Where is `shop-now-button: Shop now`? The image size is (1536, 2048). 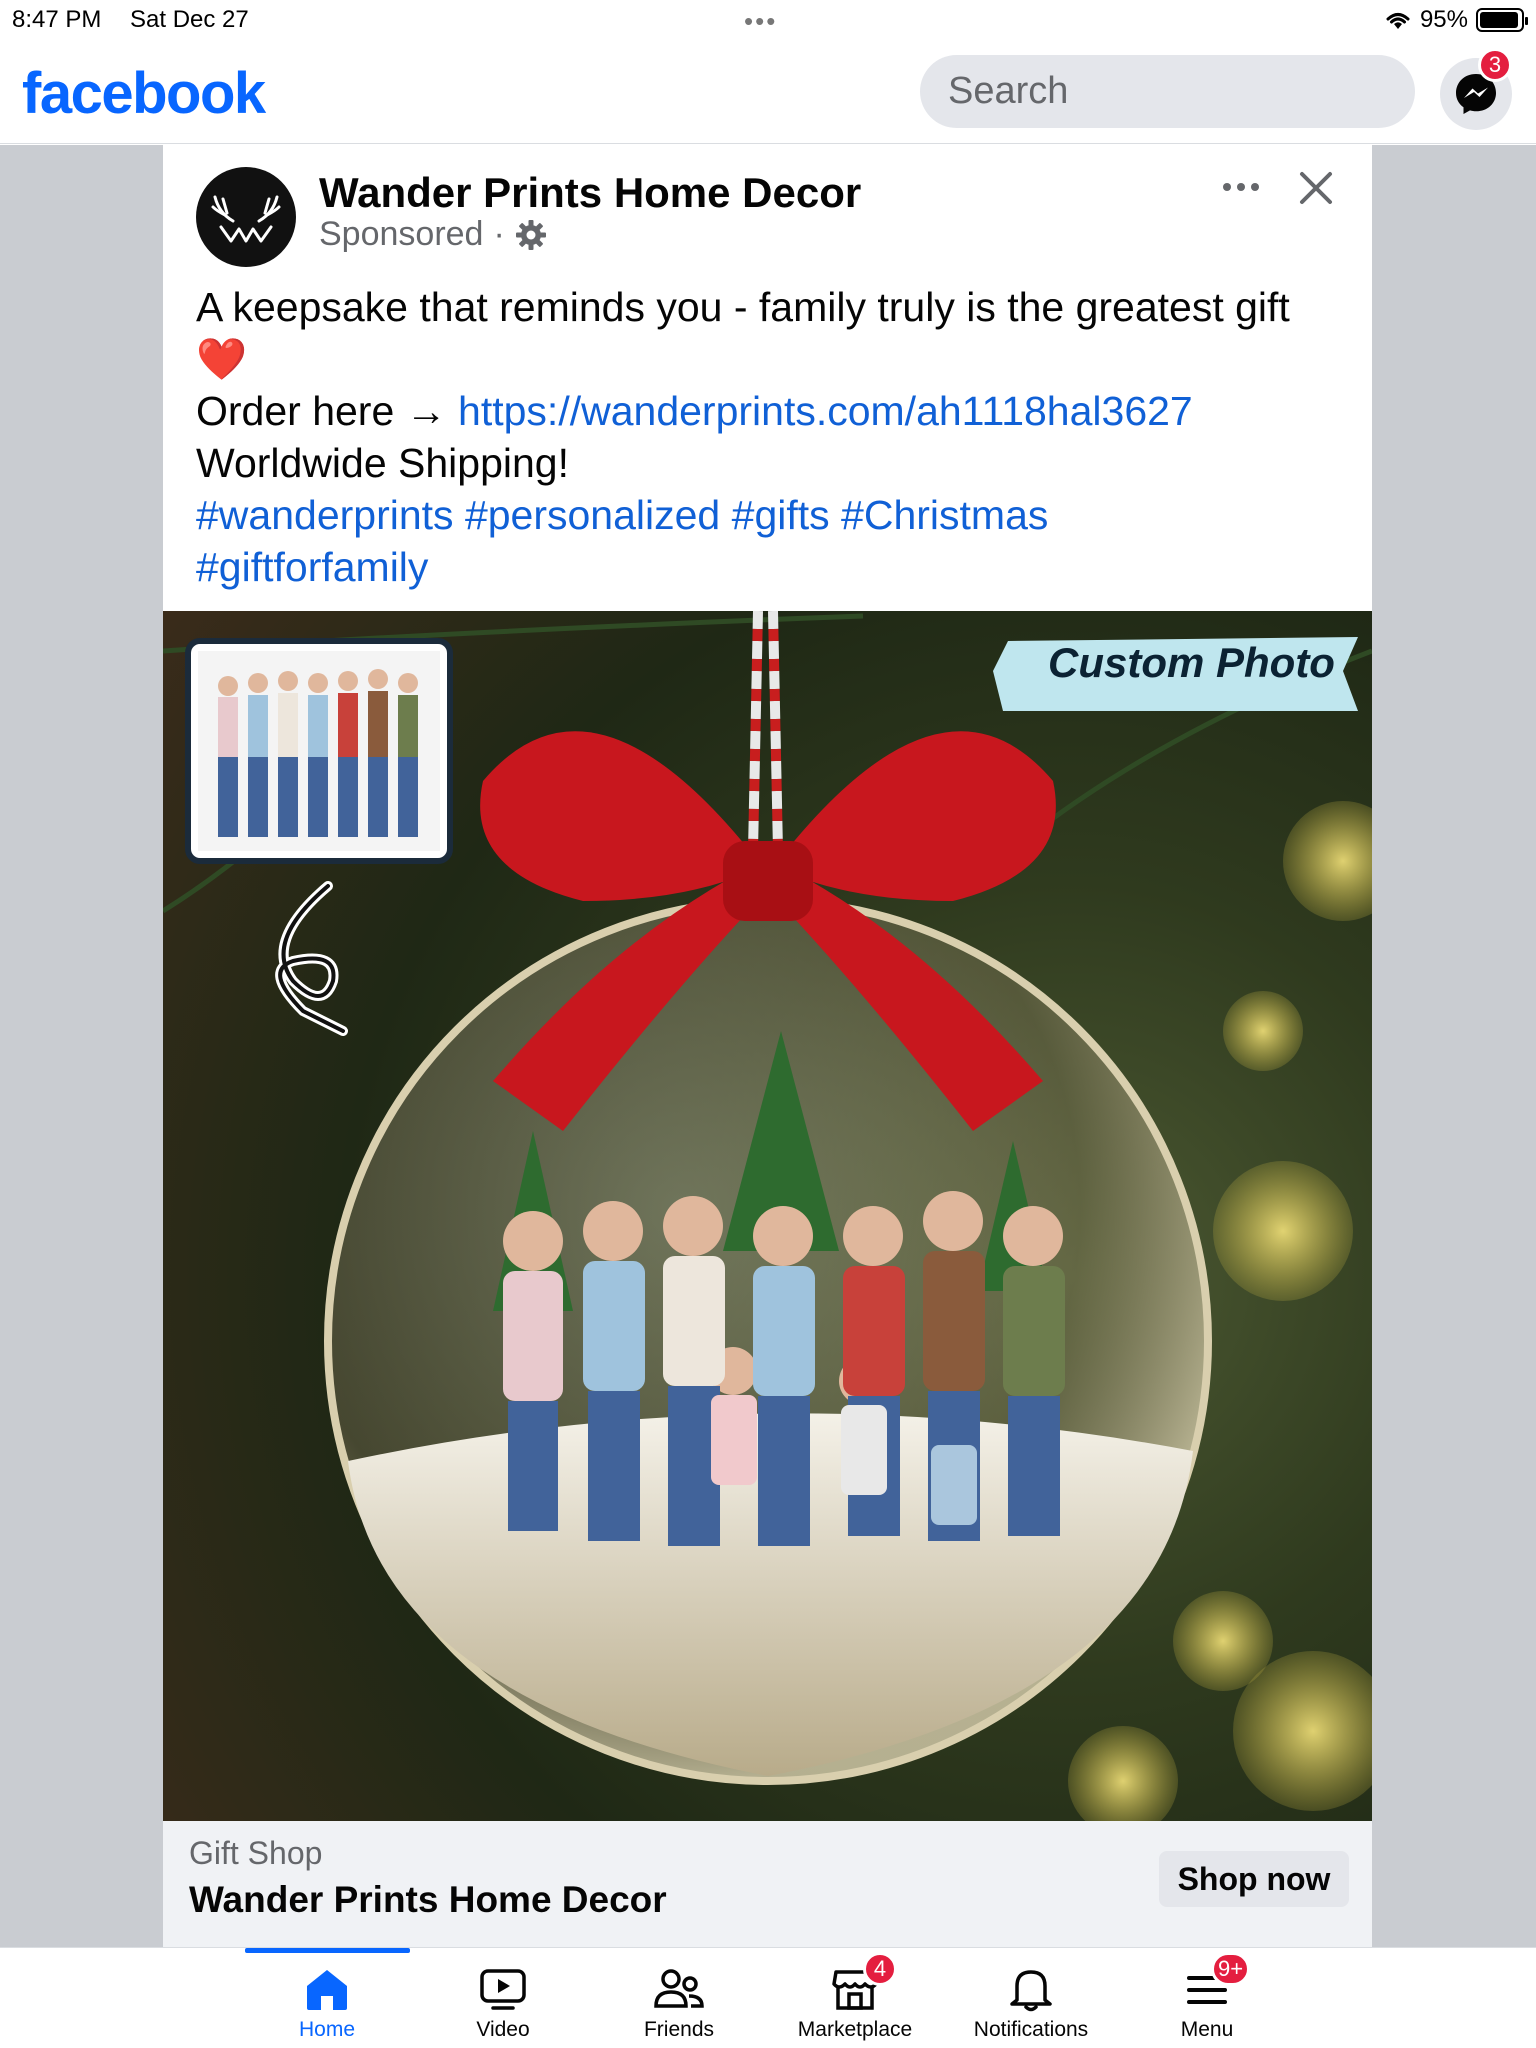
shop-now-button: Shop now is located at coordinates (1254, 1879).